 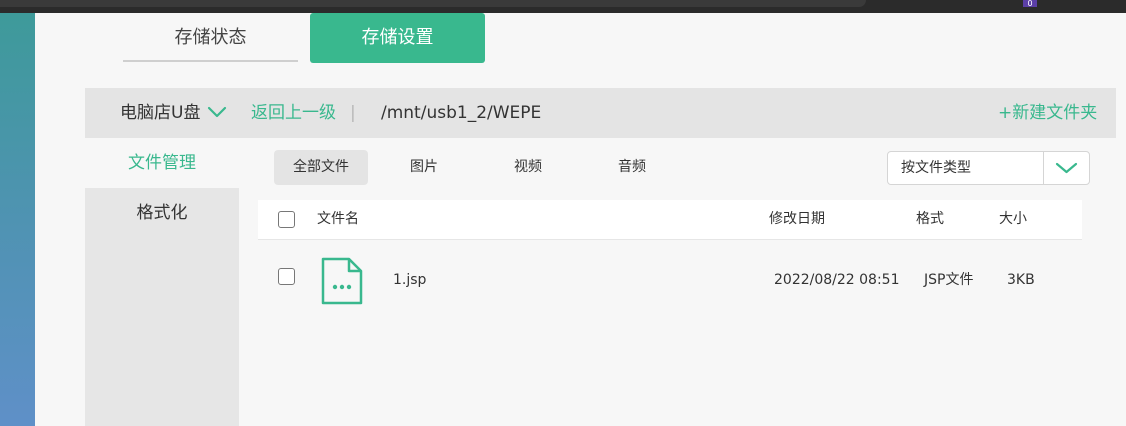 What do you see at coordinates (930, 219) in the screenshot?
I see `header-format: 格式` at bounding box center [930, 219].